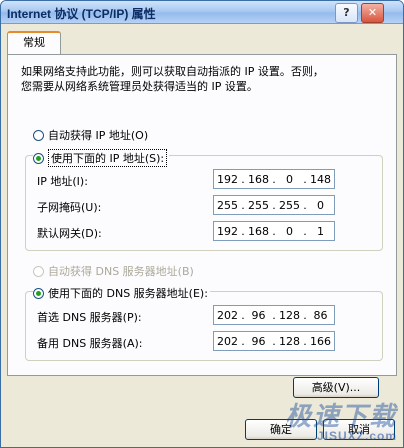 The width and height of the screenshot is (404, 448). Describe the element at coordinates (121, 271) in the screenshot. I see `auto-dns-label: 自动获得 DNS 服务器地址(B)` at that location.